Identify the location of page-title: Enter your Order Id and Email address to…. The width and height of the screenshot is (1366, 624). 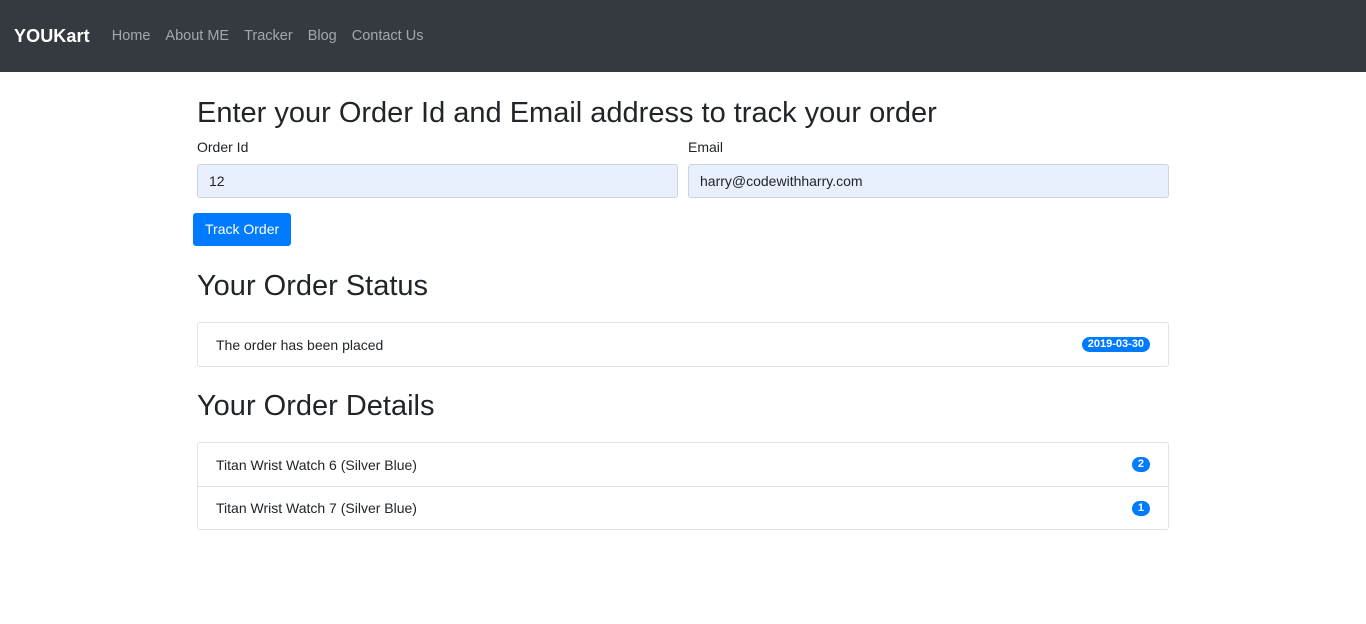
(567, 113).